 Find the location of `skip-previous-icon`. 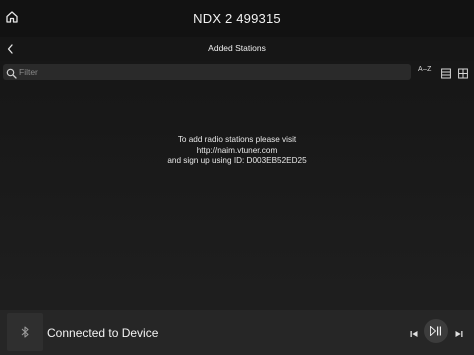

skip-previous-icon is located at coordinates (414, 331).